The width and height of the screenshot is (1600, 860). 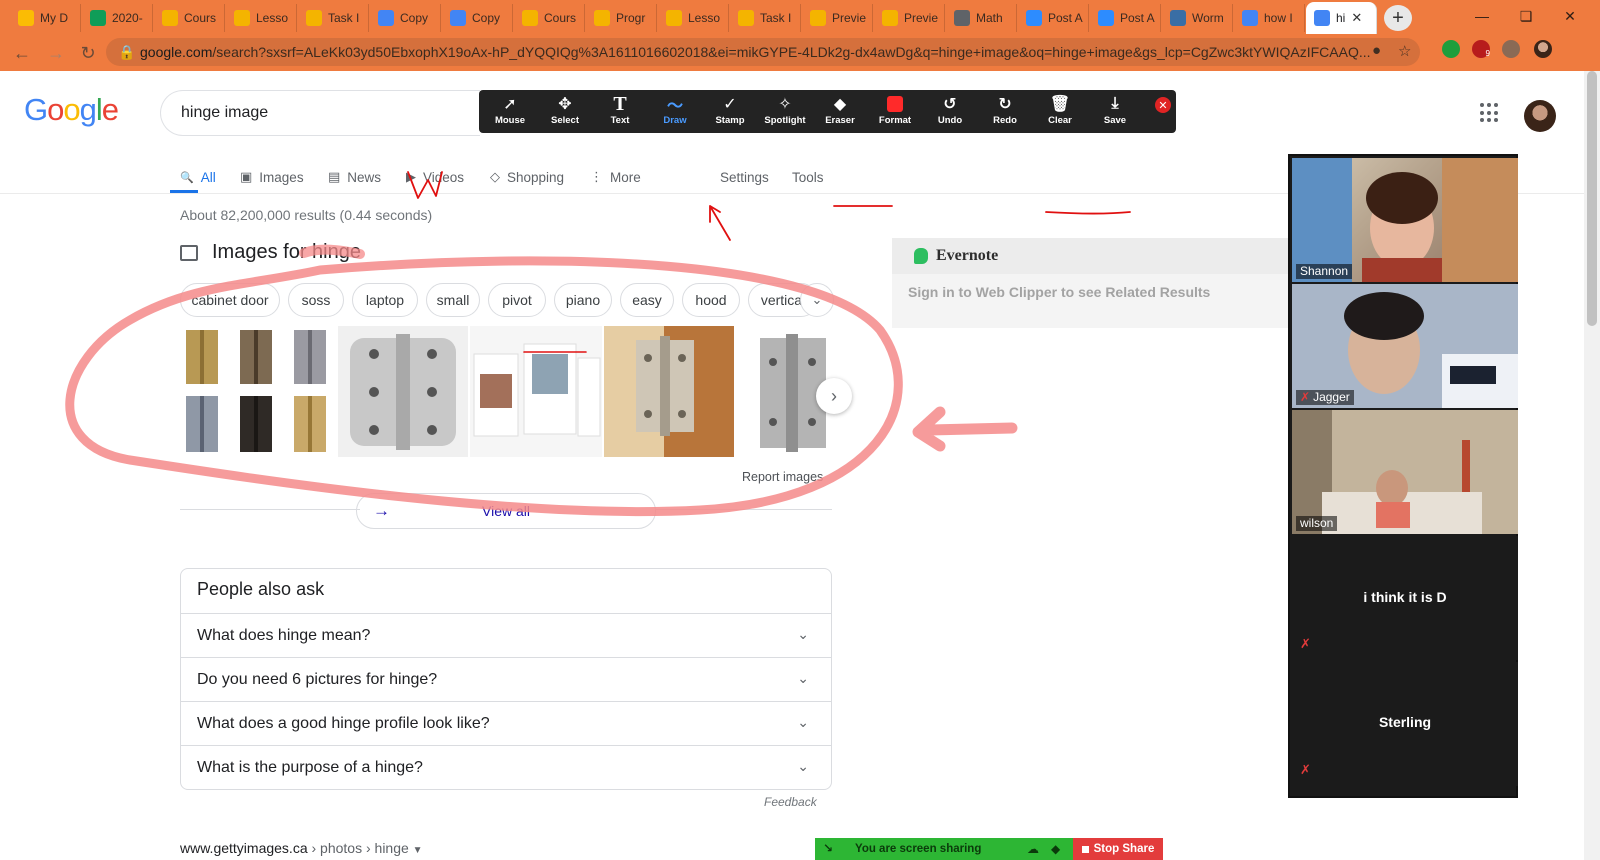 What do you see at coordinates (45, 18) in the screenshot?
I see `browser-tab: My D` at bounding box center [45, 18].